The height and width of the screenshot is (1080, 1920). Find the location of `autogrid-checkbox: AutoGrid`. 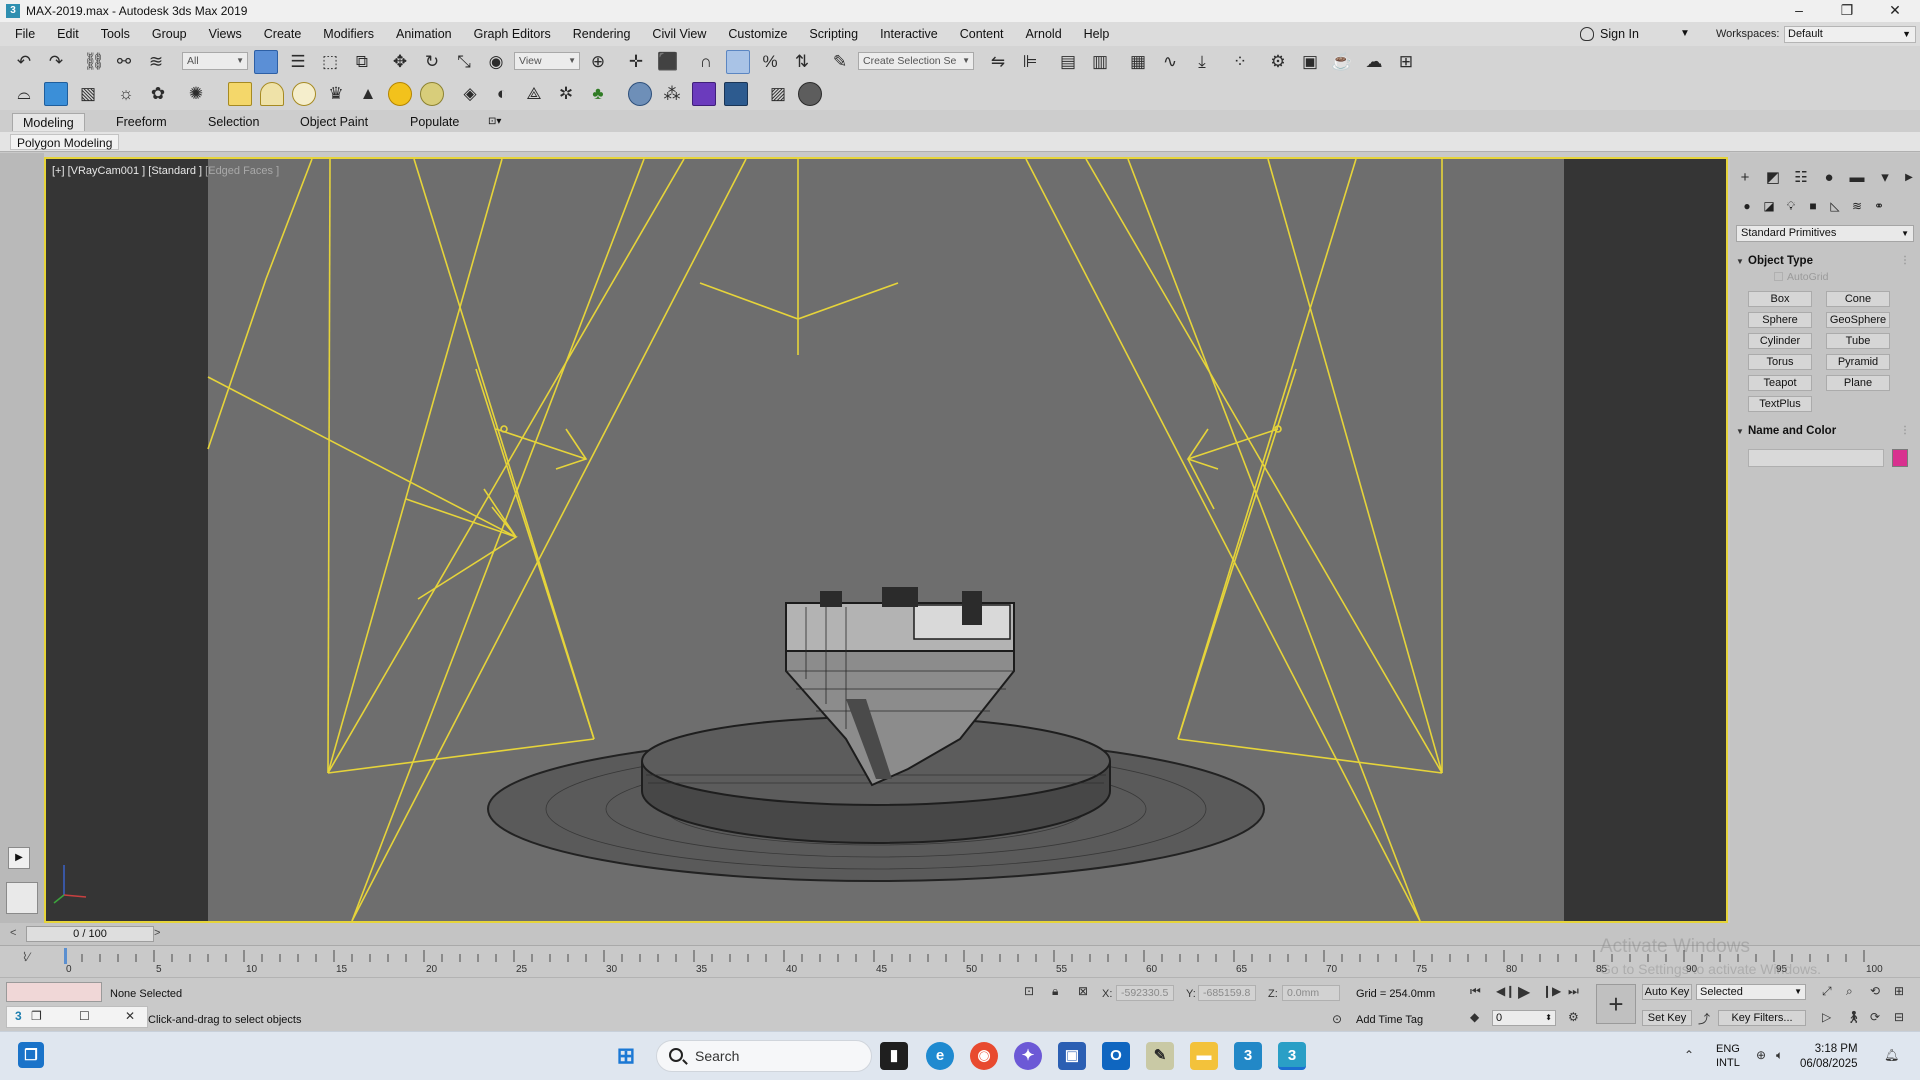

autogrid-checkbox: AutoGrid is located at coordinates (1801, 277).